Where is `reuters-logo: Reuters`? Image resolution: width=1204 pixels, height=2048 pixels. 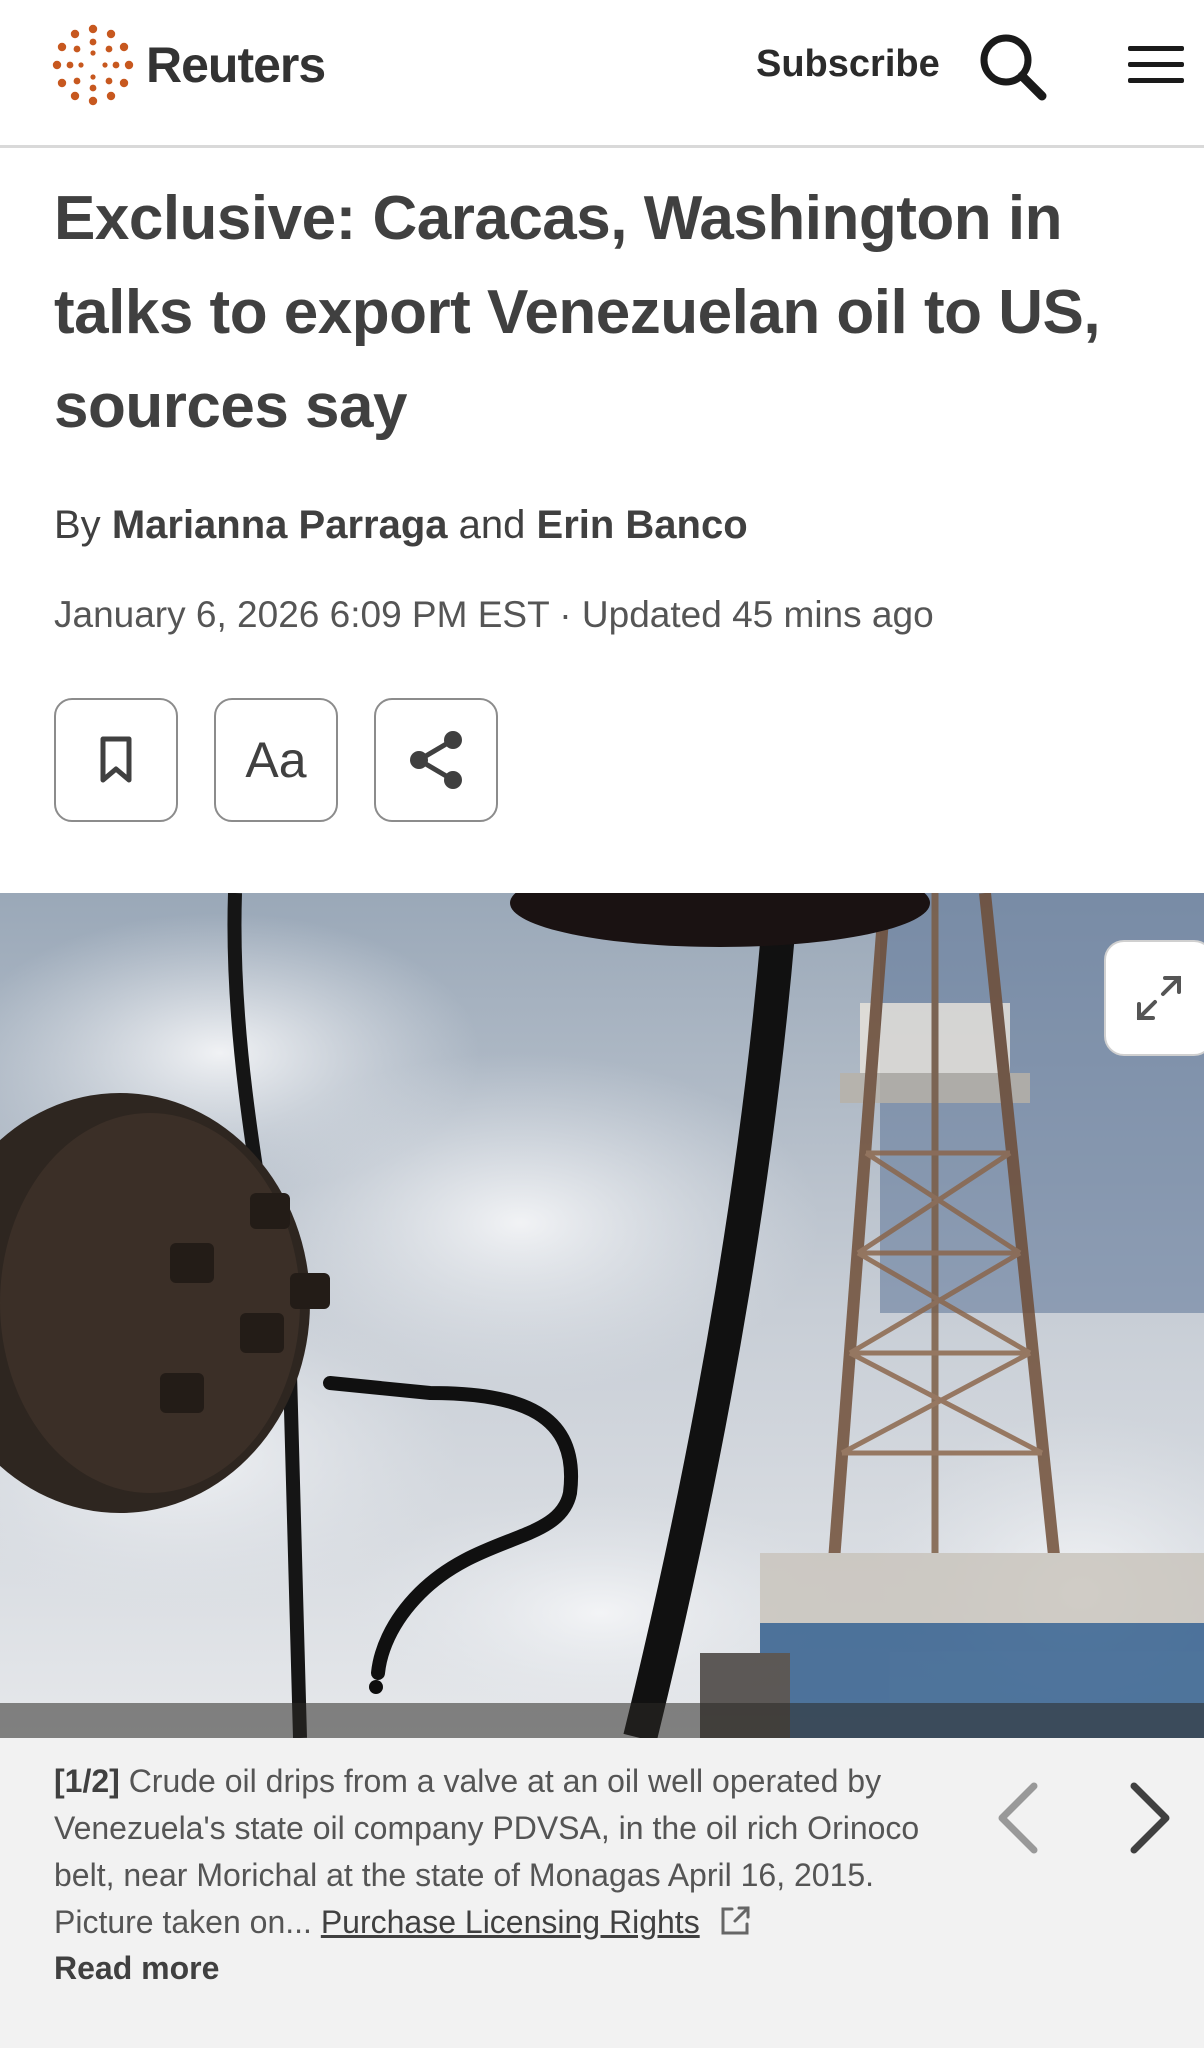
reuters-logo: Reuters is located at coordinates (189, 65).